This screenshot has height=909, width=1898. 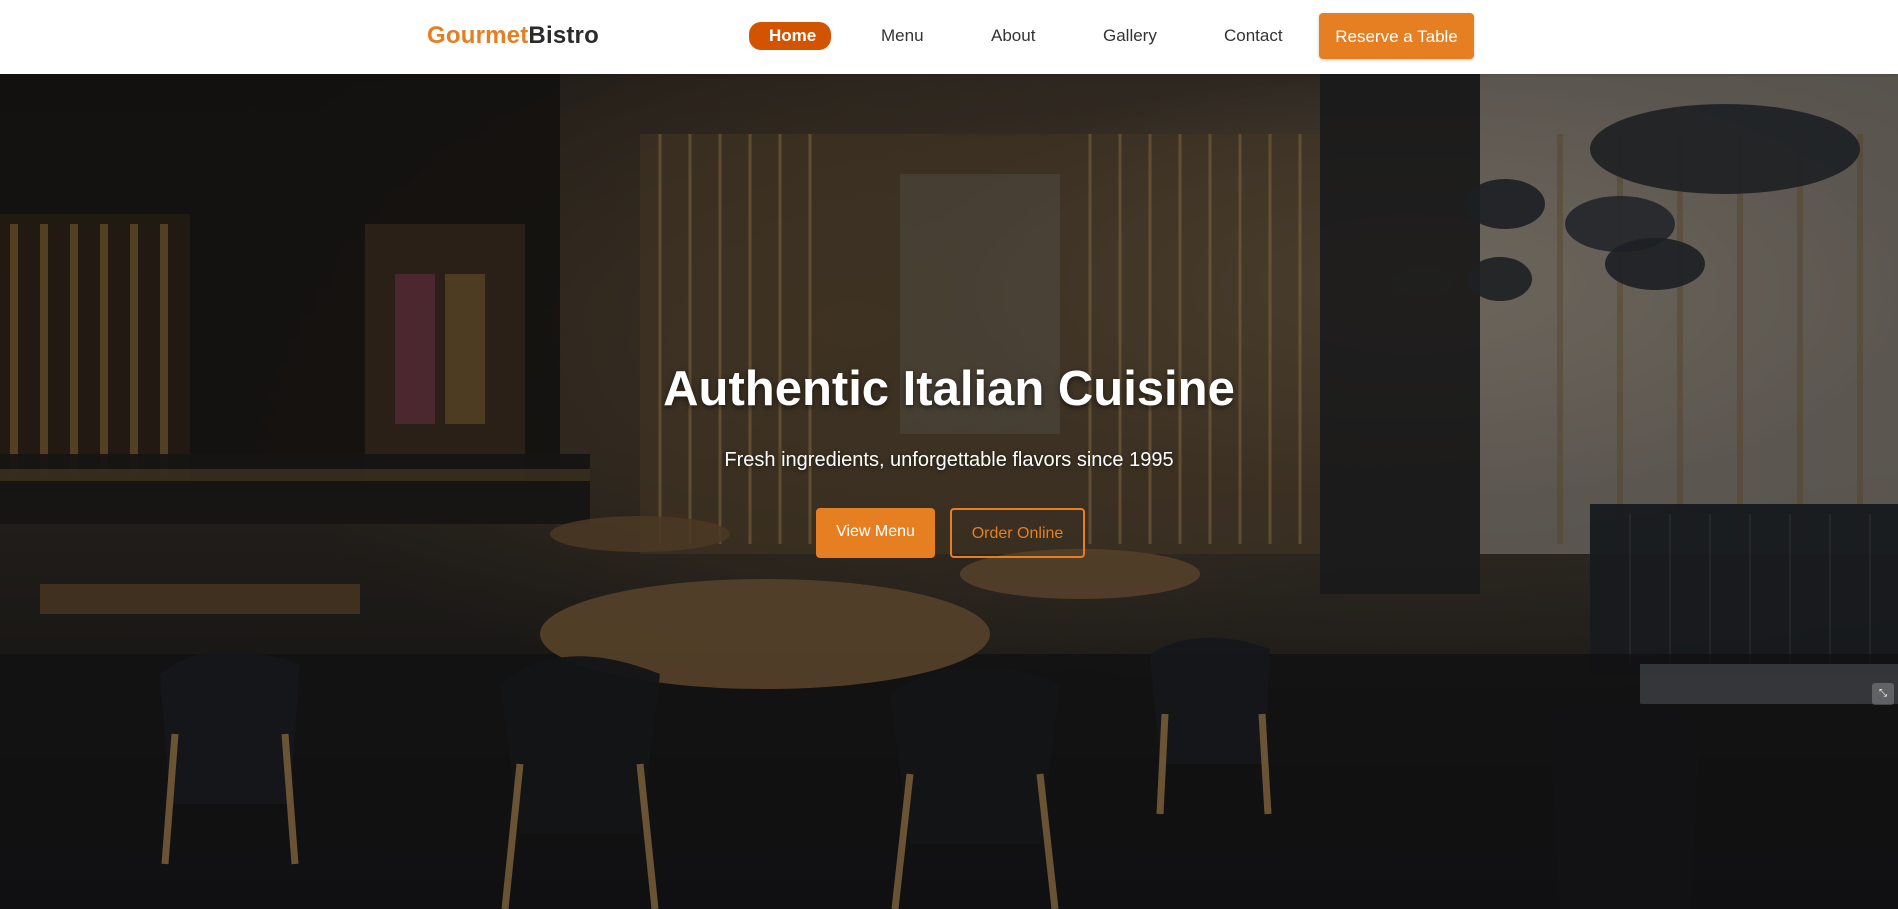 What do you see at coordinates (478, 35) in the screenshot?
I see `logo-part-gourmet: Gourmet` at bounding box center [478, 35].